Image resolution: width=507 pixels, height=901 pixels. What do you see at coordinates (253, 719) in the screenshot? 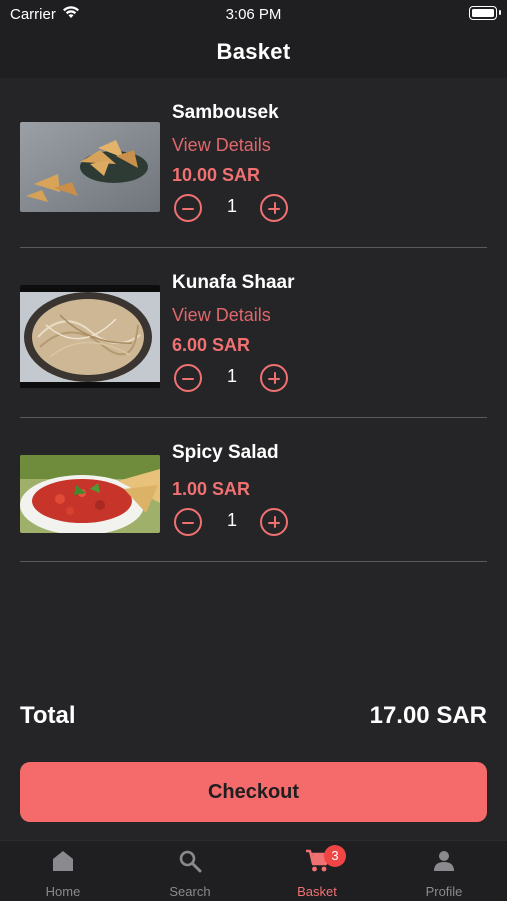
I see `total-row: Total 17.00 SAR` at bounding box center [253, 719].